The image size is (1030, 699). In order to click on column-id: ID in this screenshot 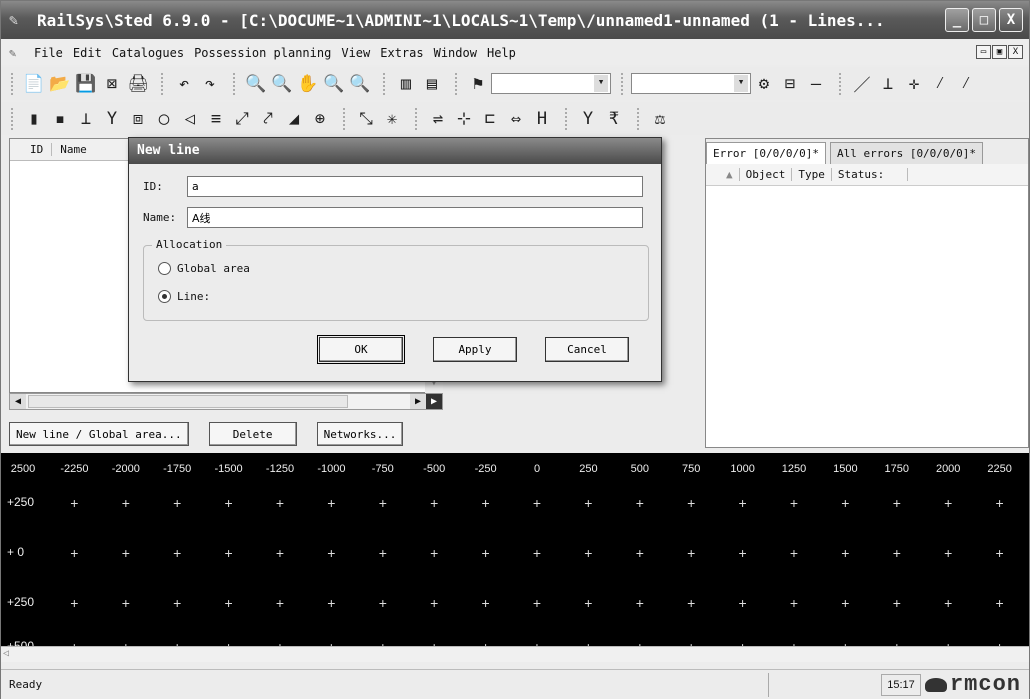, I will do `click(30, 149)`.